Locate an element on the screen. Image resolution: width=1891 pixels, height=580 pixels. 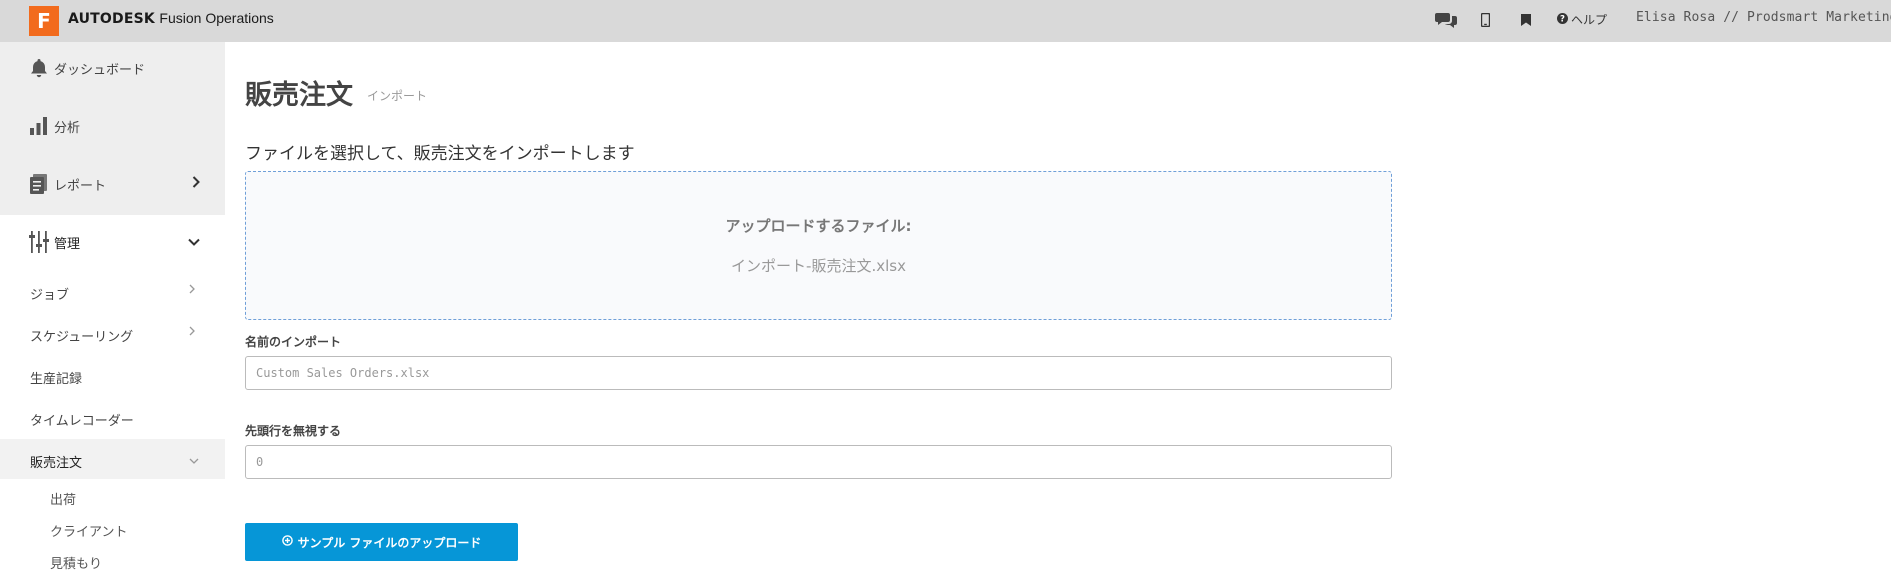
sidebar-item-reports: レポート is located at coordinates (112, 184).